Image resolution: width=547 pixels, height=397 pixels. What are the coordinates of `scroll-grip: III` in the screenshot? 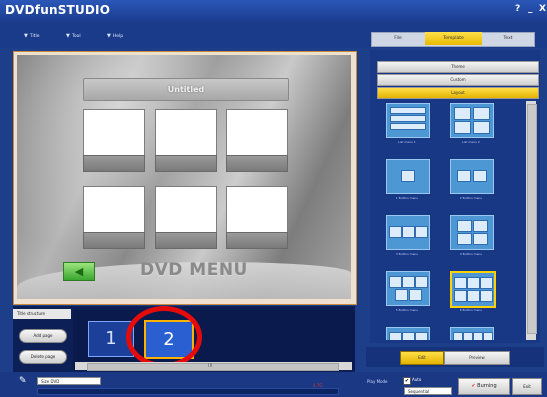 It's located at (210, 366).